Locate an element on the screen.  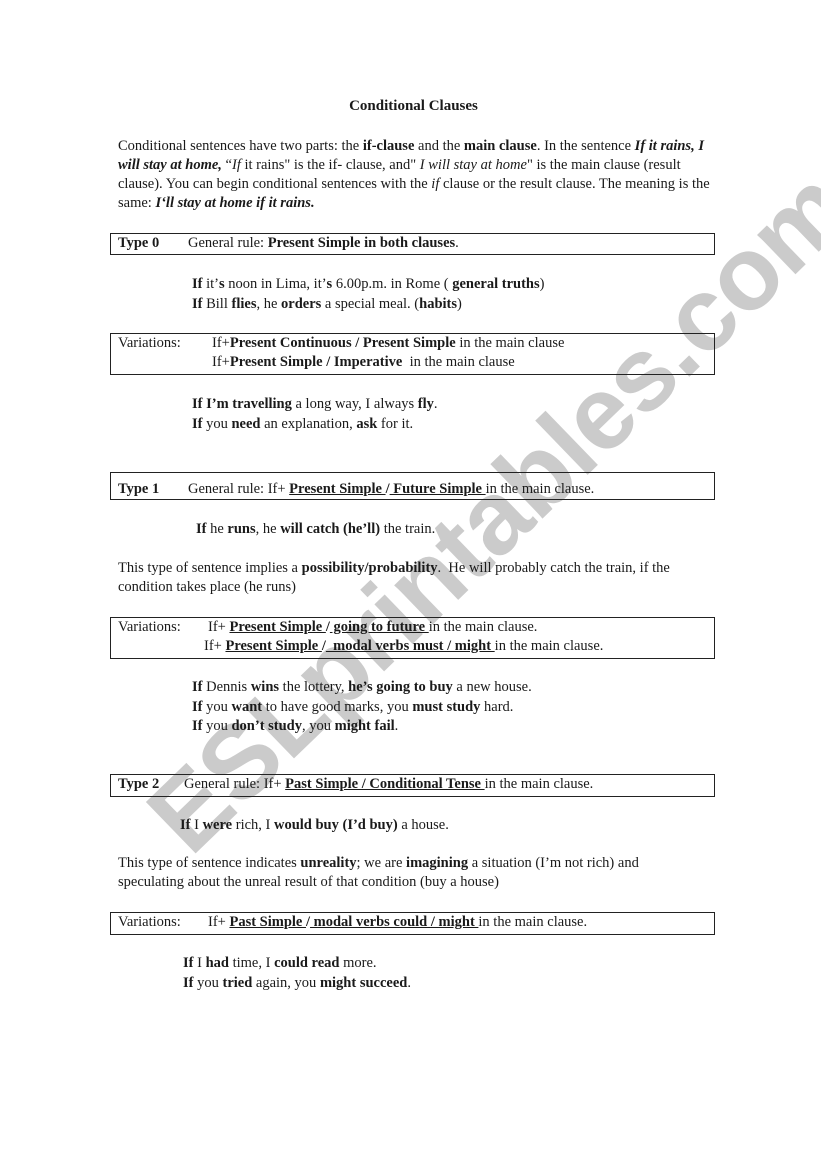
emphasized-text: possibility/probability is located at coordinates (369, 568).